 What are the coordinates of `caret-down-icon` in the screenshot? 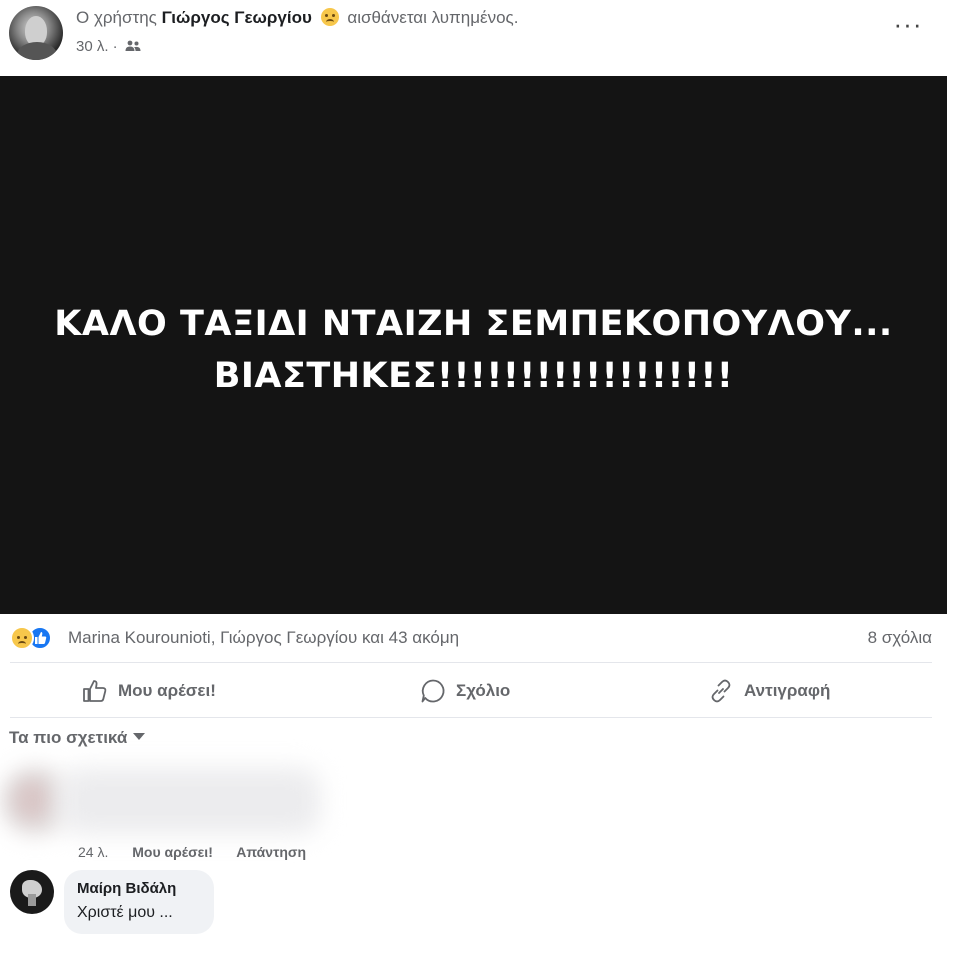 It's located at (139, 736).